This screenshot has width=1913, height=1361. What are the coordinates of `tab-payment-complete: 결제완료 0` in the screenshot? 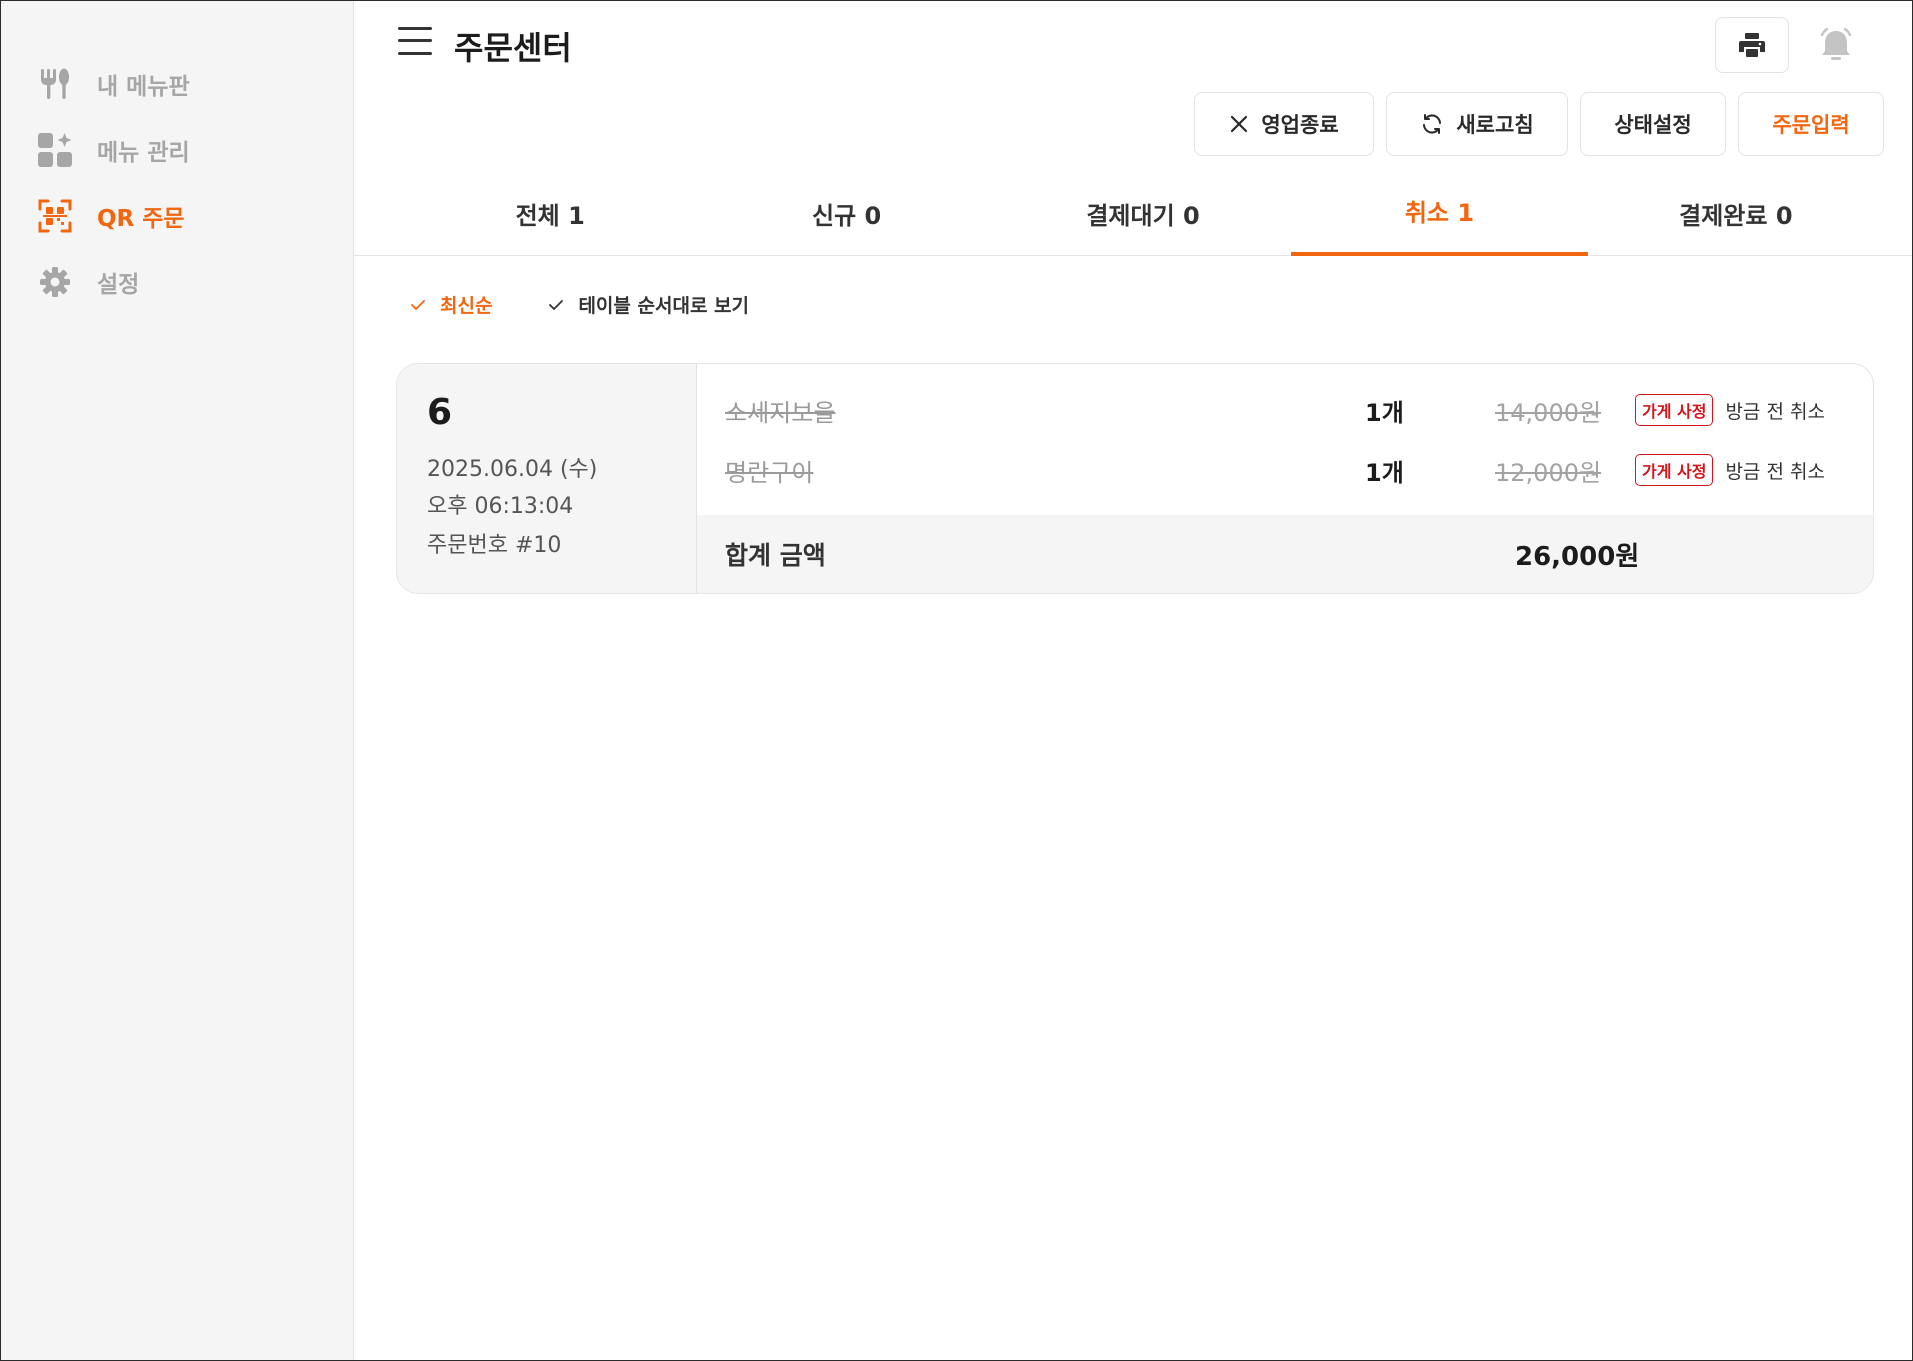 It's located at (1736, 218).